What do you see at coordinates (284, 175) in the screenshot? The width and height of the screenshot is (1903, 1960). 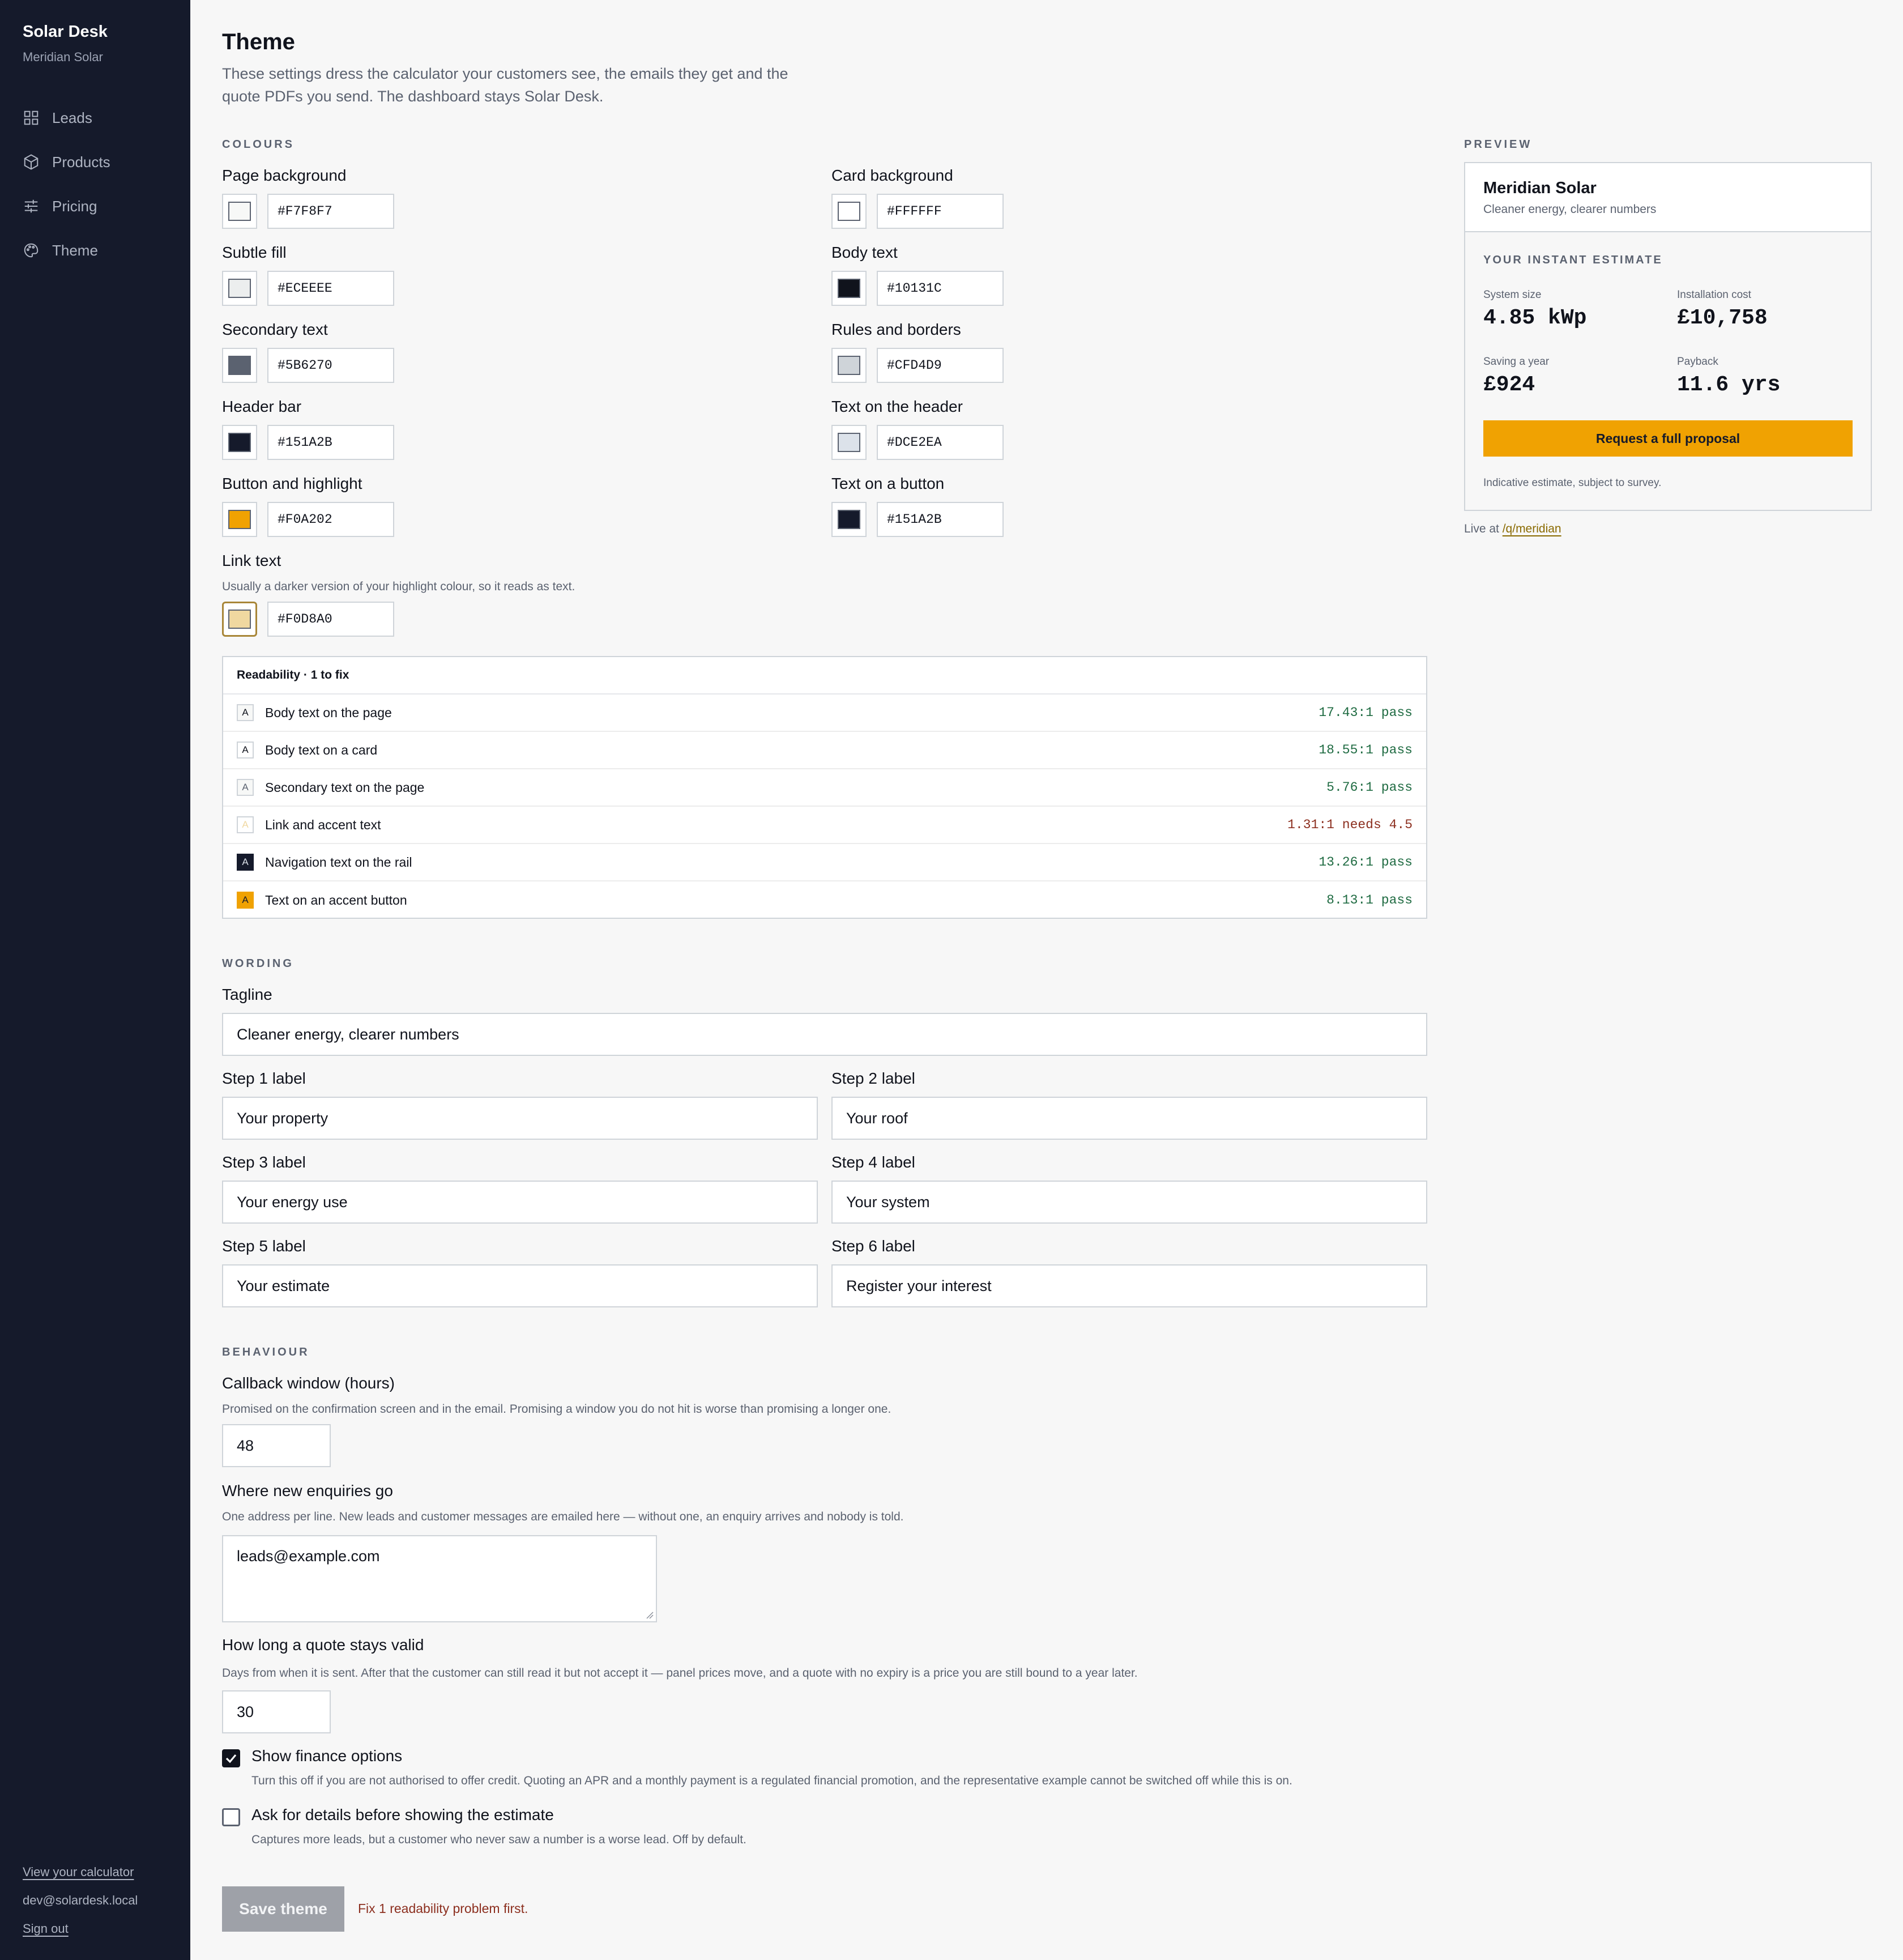 I see `colour-label: Page background` at bounding box center [284, 175].